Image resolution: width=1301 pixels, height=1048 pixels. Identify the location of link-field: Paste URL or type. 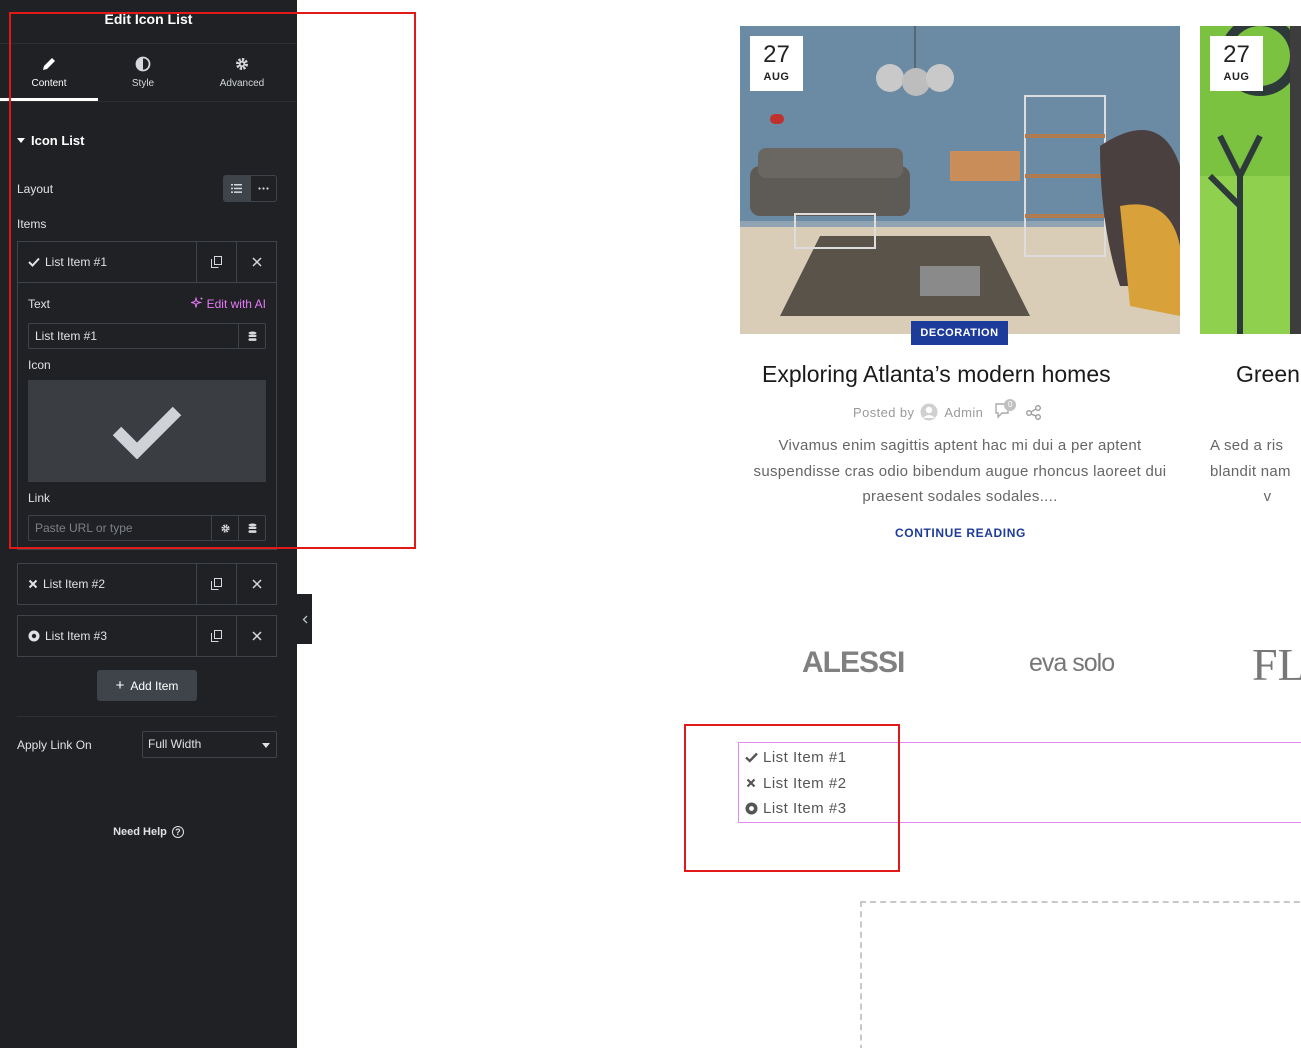
(147, 528).